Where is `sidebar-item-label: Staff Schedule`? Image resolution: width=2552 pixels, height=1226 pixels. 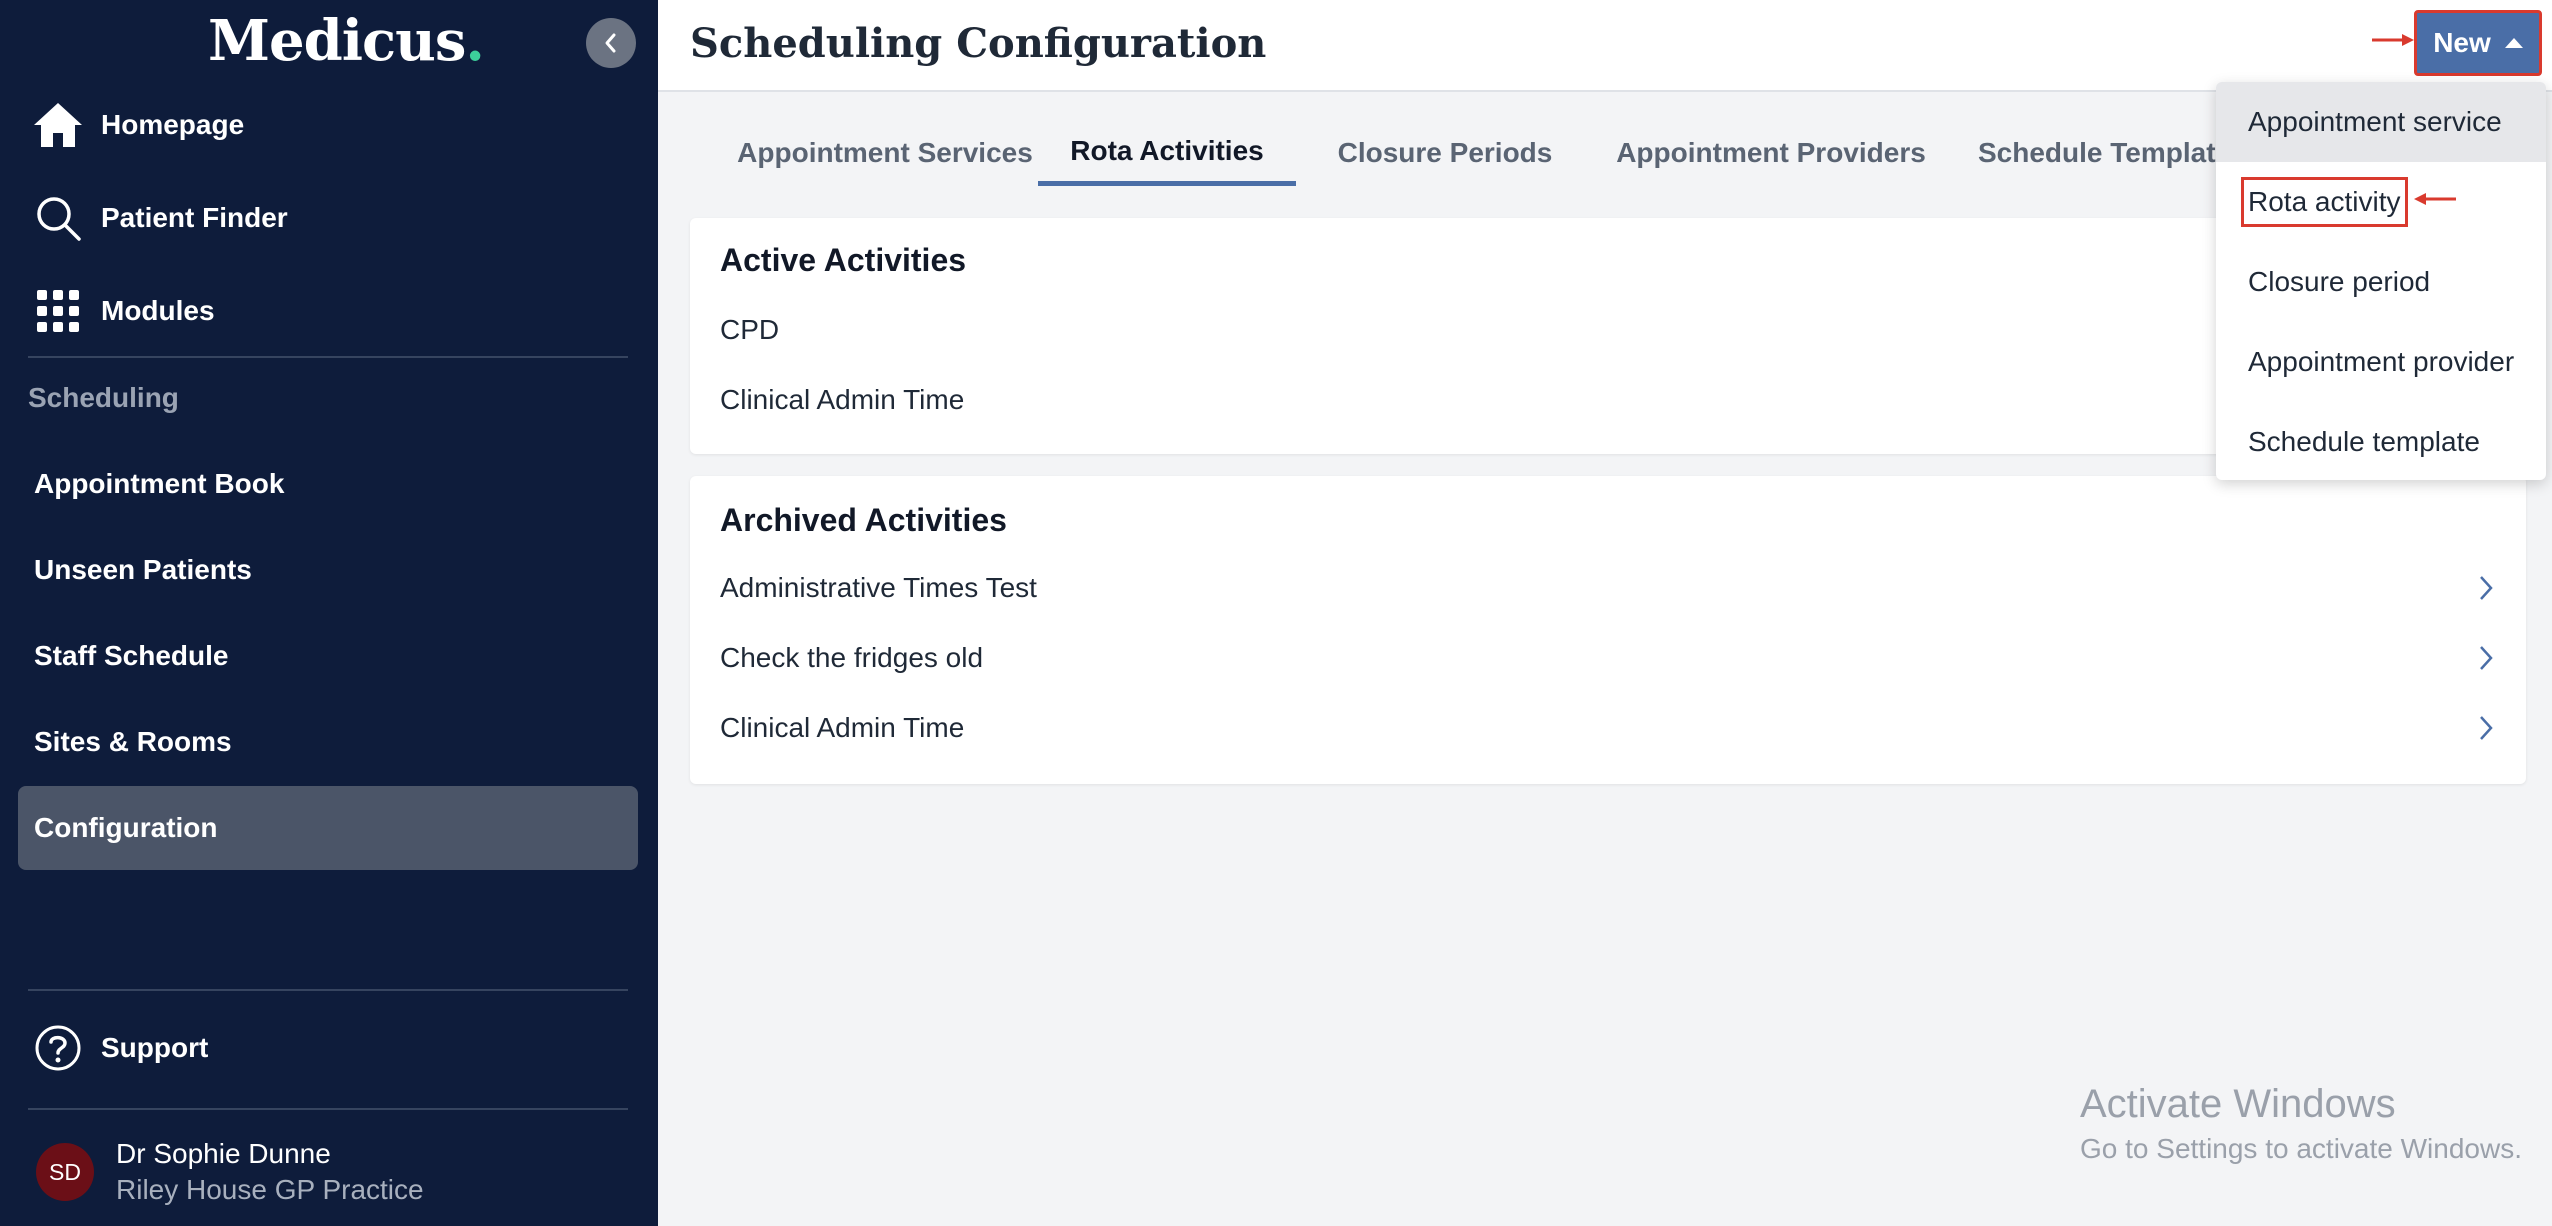 sidebar-item-label: Staff Schedule is located at coordinates (131, 655).